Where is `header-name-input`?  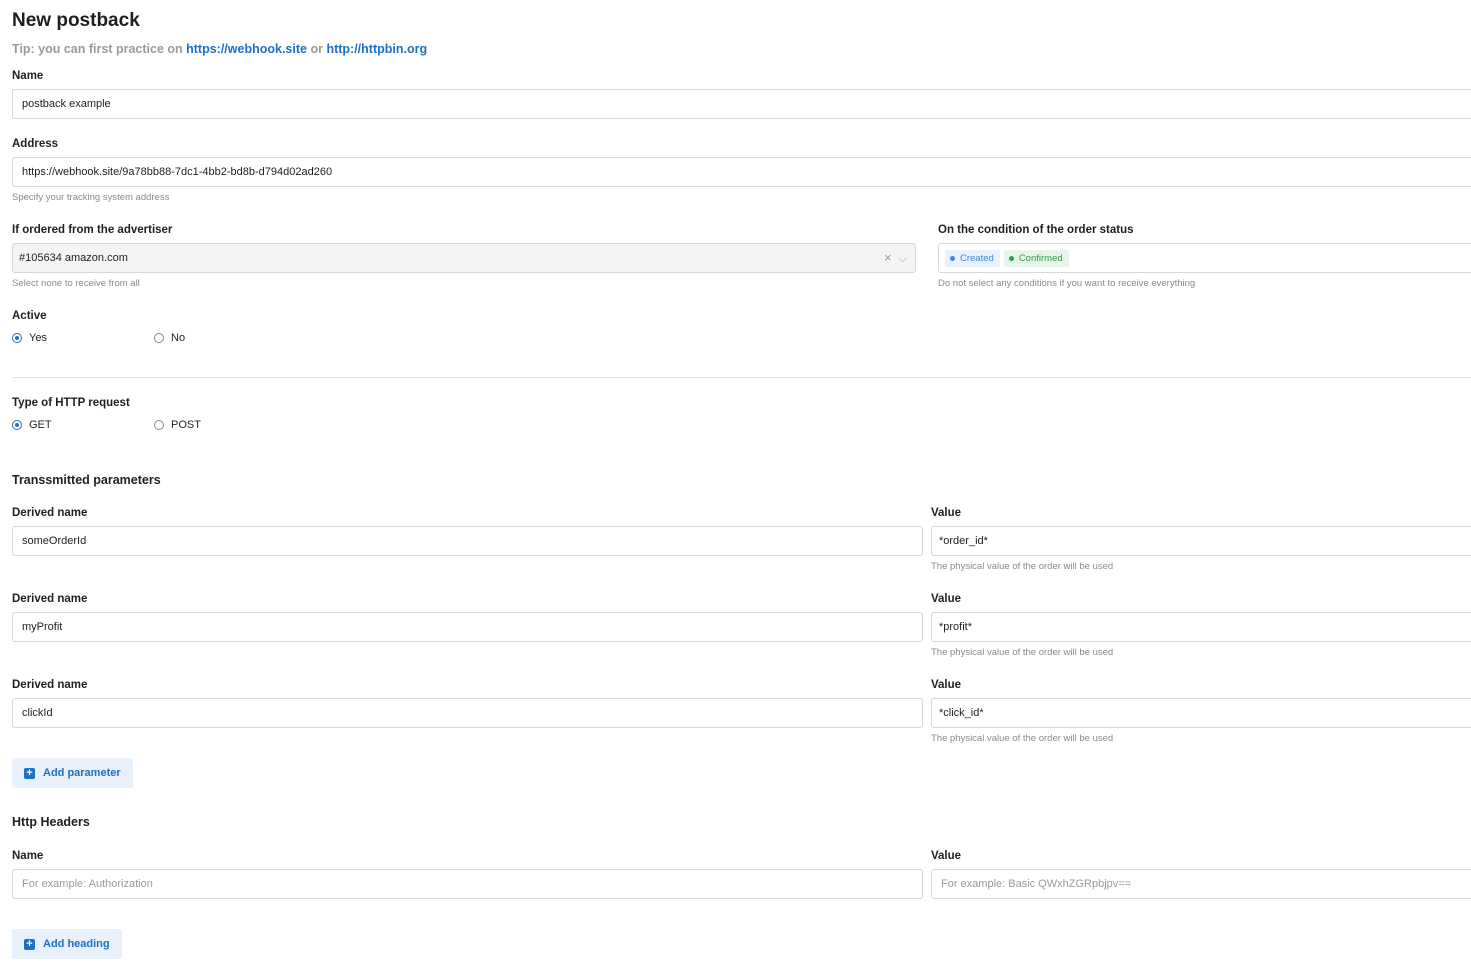 header-name-input is located at coordinates (467, 884).